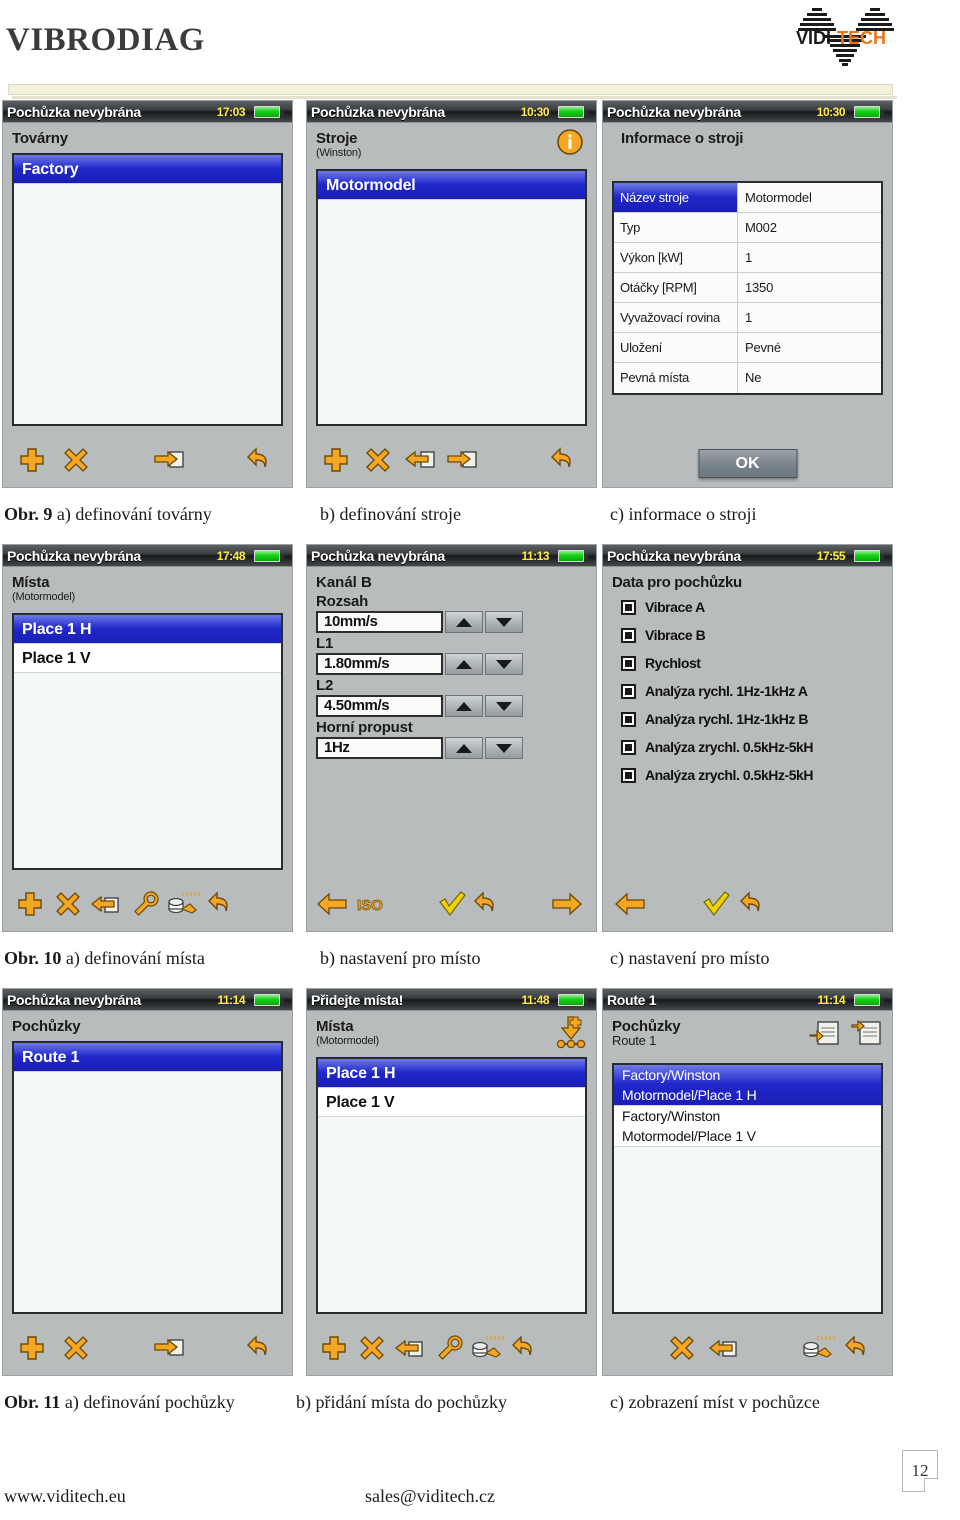  What do you see at coordinates (824, 1034) in the screenshot?
I see `move-up-icon` at bounding box center [824, 1034].